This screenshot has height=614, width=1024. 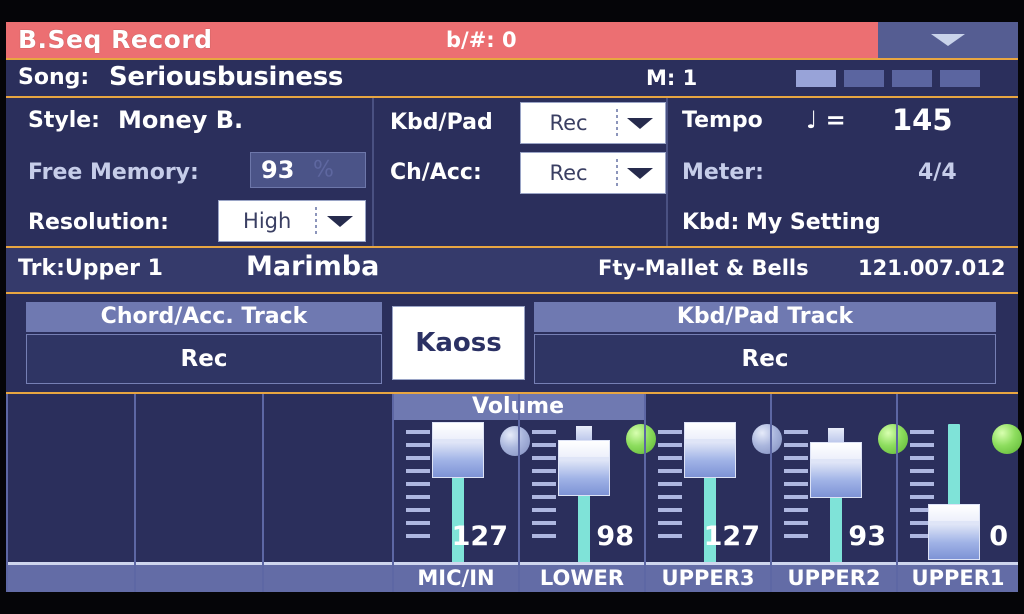 I want to click on mixer-channel-name: MIC/IN, so click(x=456, y=578).